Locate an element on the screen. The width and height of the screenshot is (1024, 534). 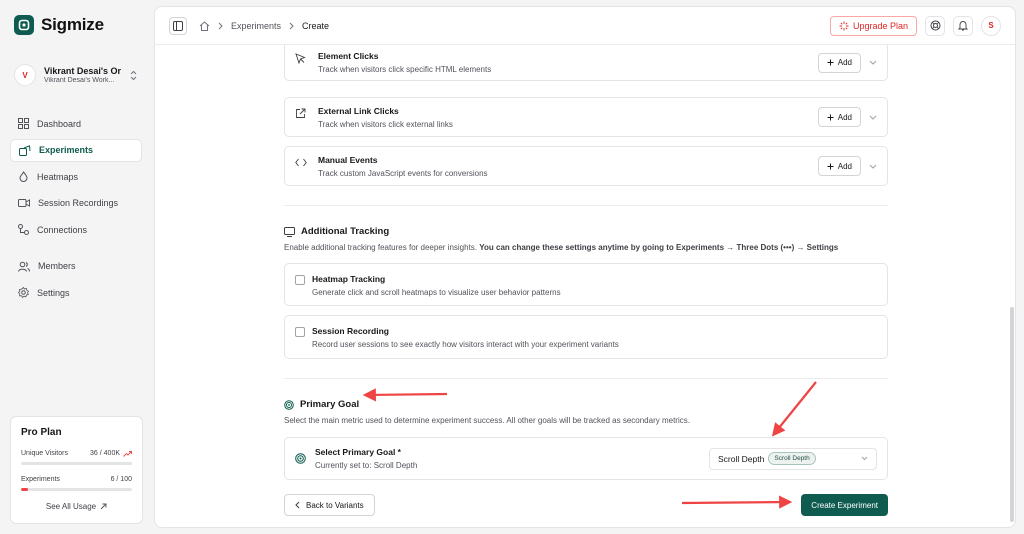
sidebar-item-experiments: Experiments is located at coordinates (76, 150).